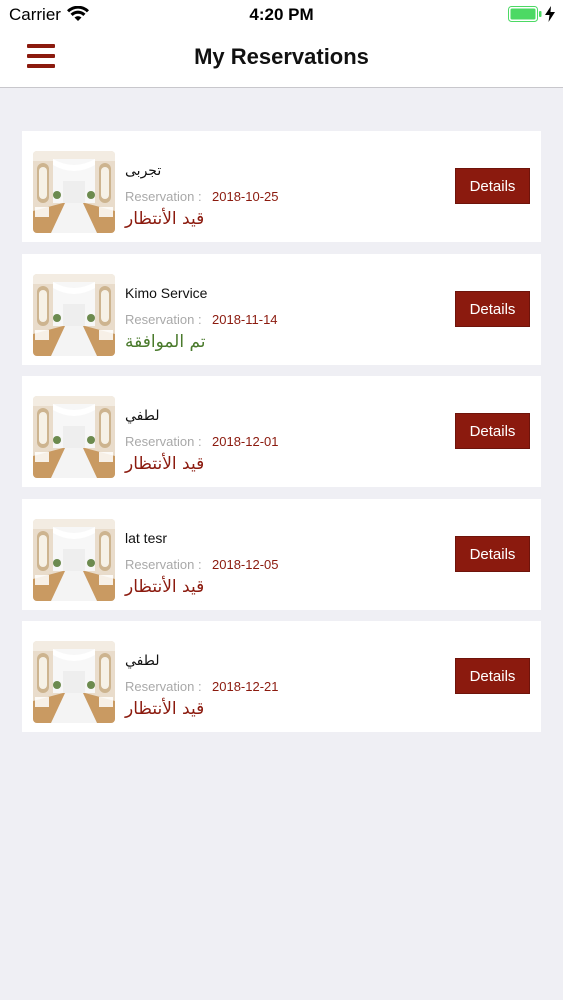 The width and height of the screenshot is (563, 1000). Describe the element at coordinates (525, 16) in the screenshot. I see `battery-icon` at that location.